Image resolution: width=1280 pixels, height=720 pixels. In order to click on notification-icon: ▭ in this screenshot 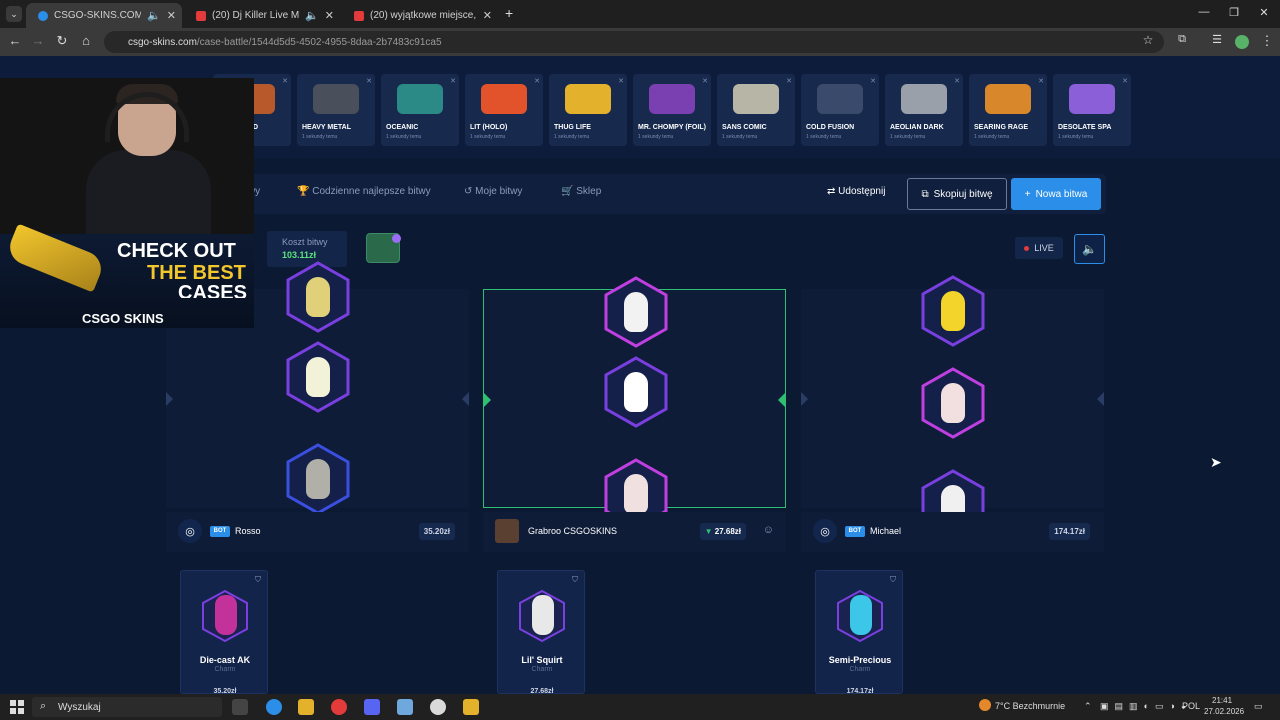, I will do `click(1258, 706)`.